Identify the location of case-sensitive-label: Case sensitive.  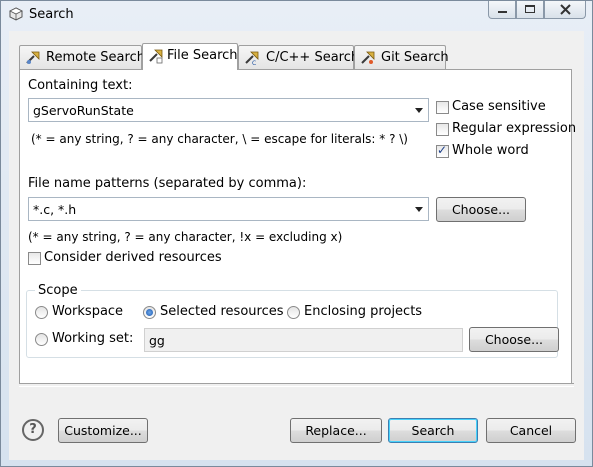
(499, 106).